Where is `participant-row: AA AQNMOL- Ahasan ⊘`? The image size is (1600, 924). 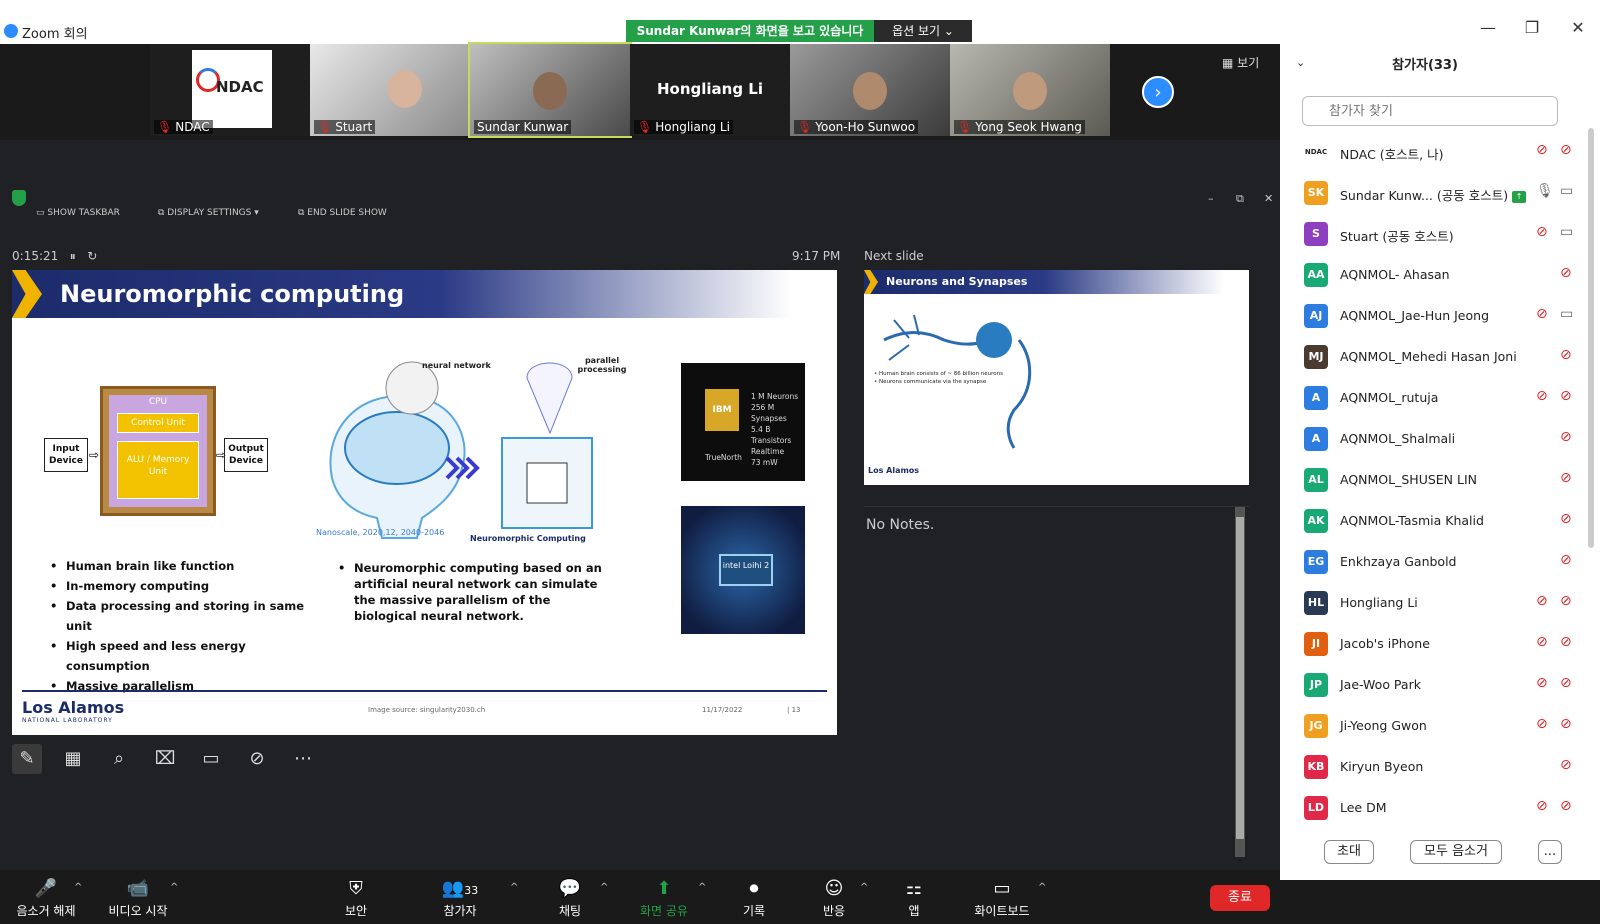
participant-row: AA AQNMOL- Ahasan ⊘ is located at coordinates (1430, 275).